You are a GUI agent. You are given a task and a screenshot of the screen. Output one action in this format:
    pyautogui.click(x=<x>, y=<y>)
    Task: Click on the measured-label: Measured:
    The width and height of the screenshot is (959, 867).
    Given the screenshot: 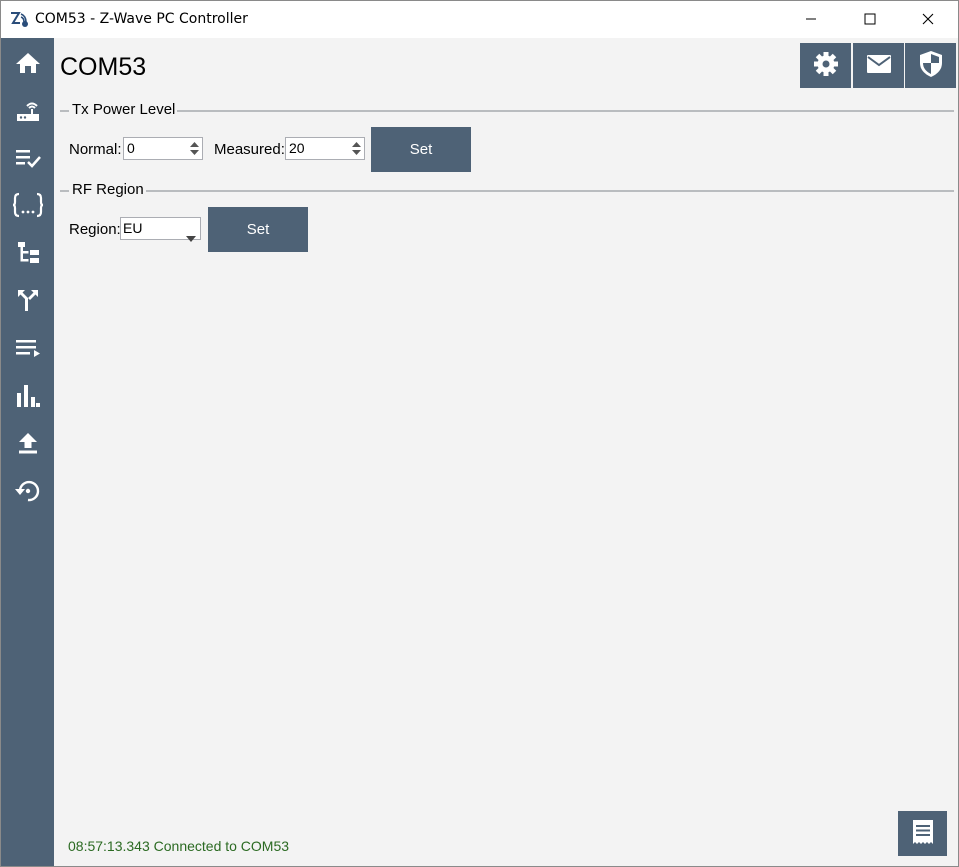 What is the action you would take?
    pyautogui.click(x=249, y=149)
    